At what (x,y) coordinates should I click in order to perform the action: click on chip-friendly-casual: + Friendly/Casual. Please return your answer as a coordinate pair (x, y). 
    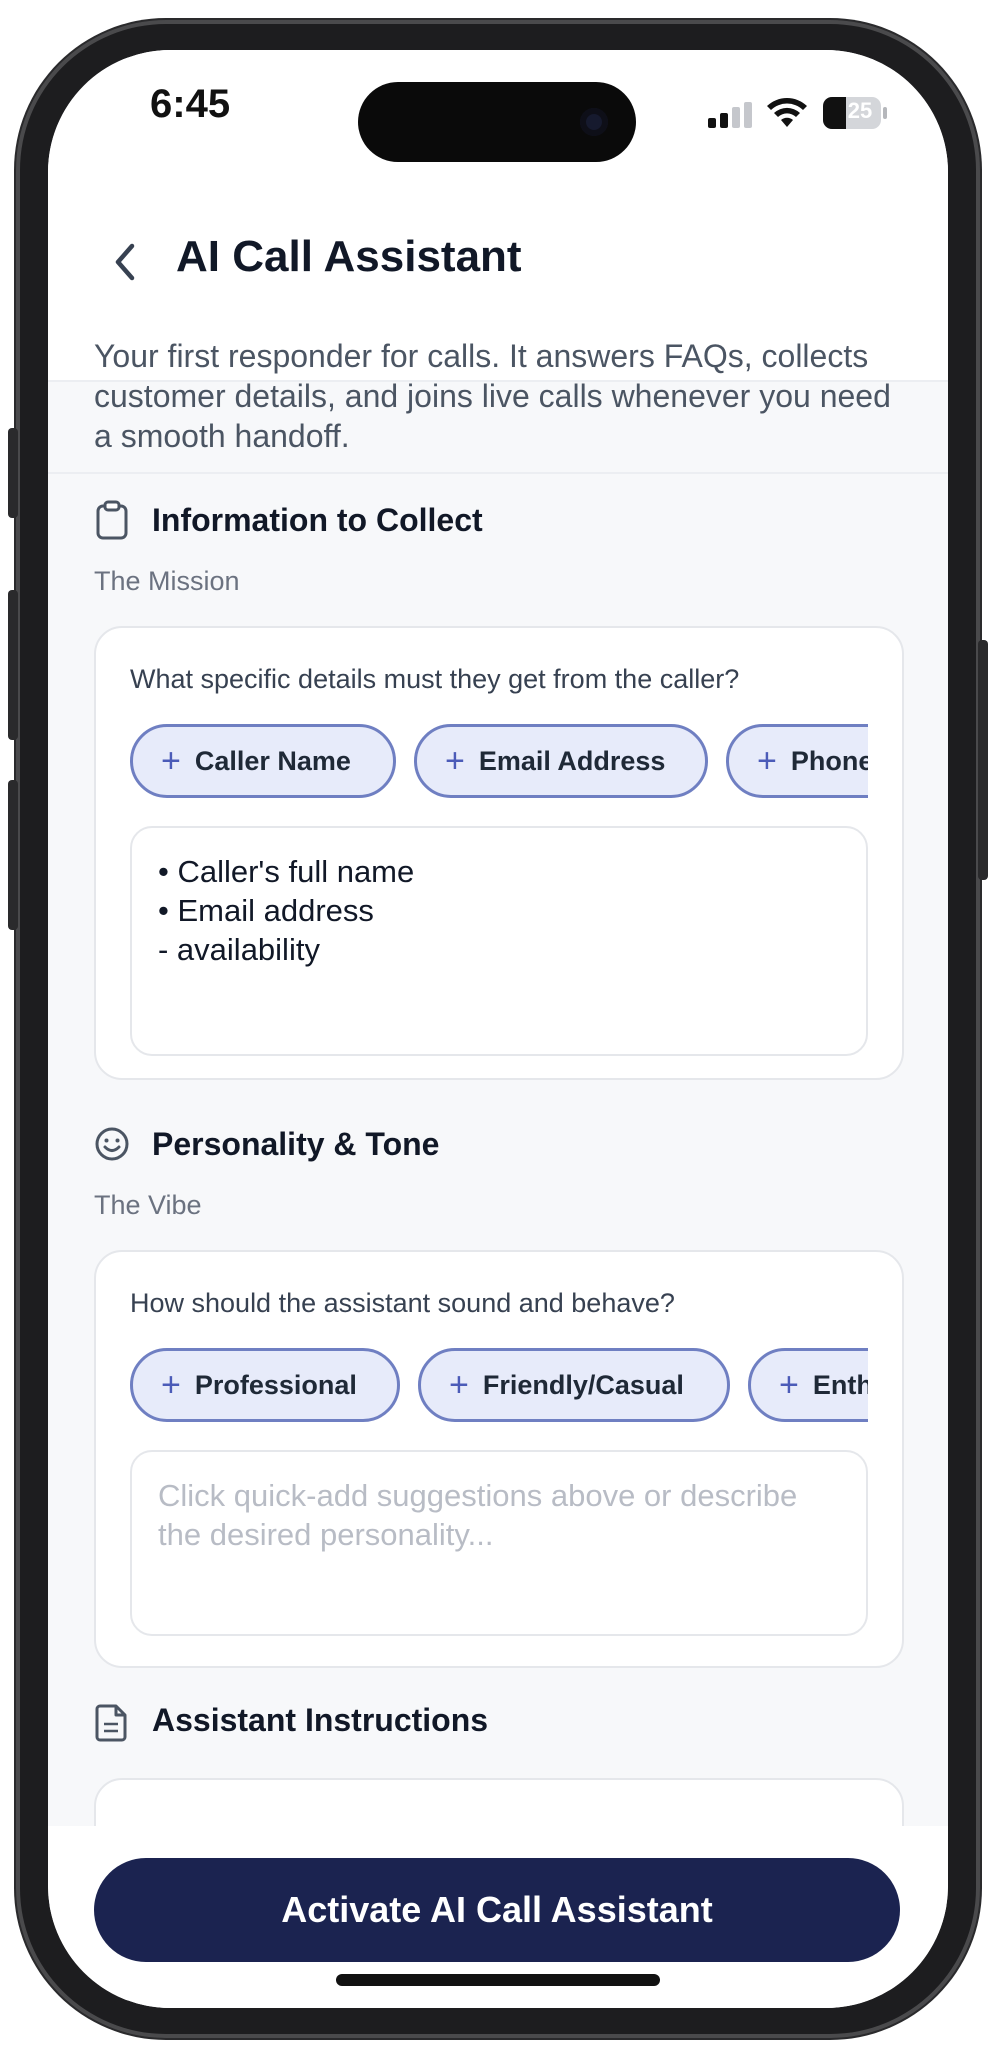
    Looking at the image, I should click on (574, 1385).